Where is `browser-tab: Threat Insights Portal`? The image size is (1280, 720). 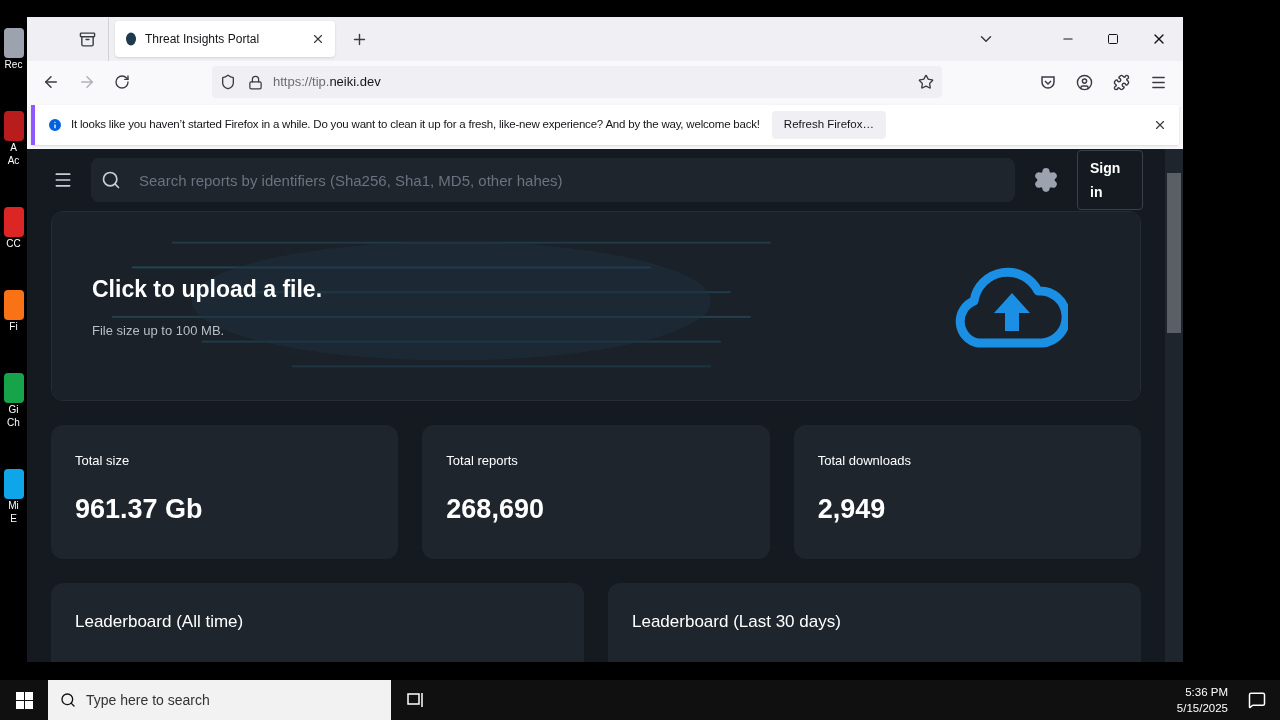
browser-tab: Threat Insights Portal is located at coordinates (225, 39).